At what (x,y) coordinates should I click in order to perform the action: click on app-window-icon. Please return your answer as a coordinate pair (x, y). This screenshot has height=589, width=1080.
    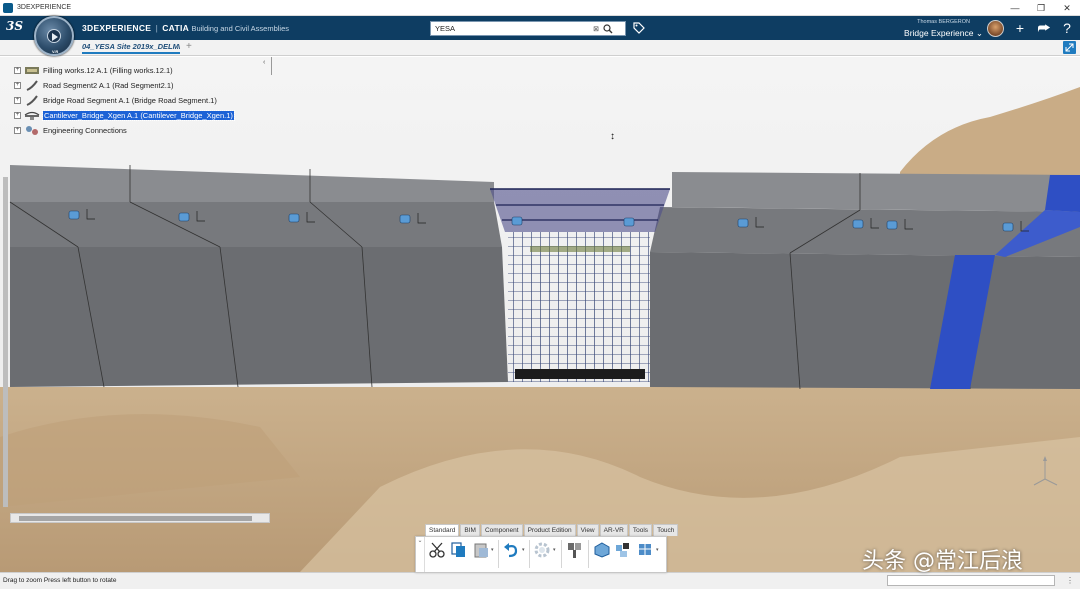
    Looking at the image, I should click on (8, 7).